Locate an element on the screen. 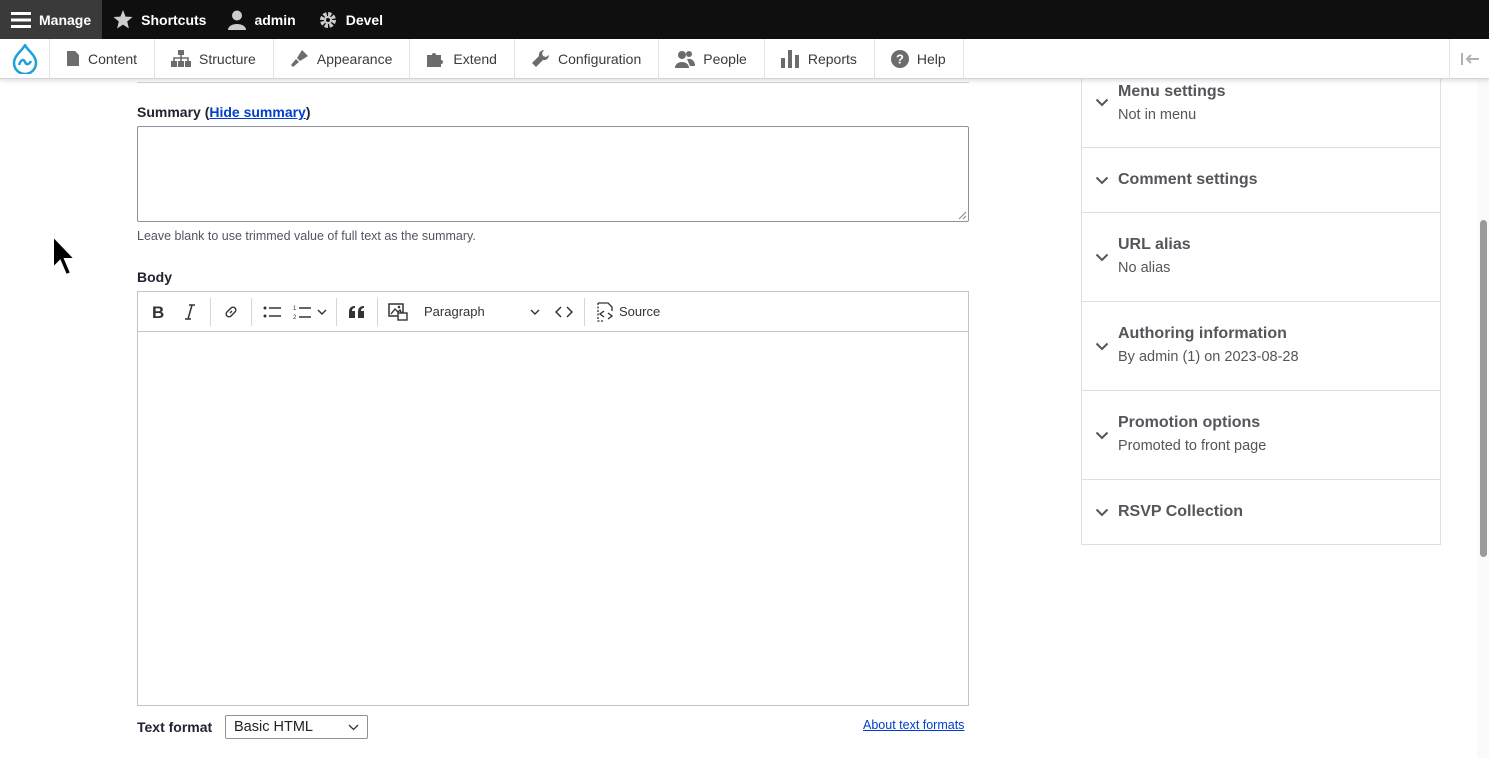  about-text-formats-link: About text formats is located at coordinates (913, 725).